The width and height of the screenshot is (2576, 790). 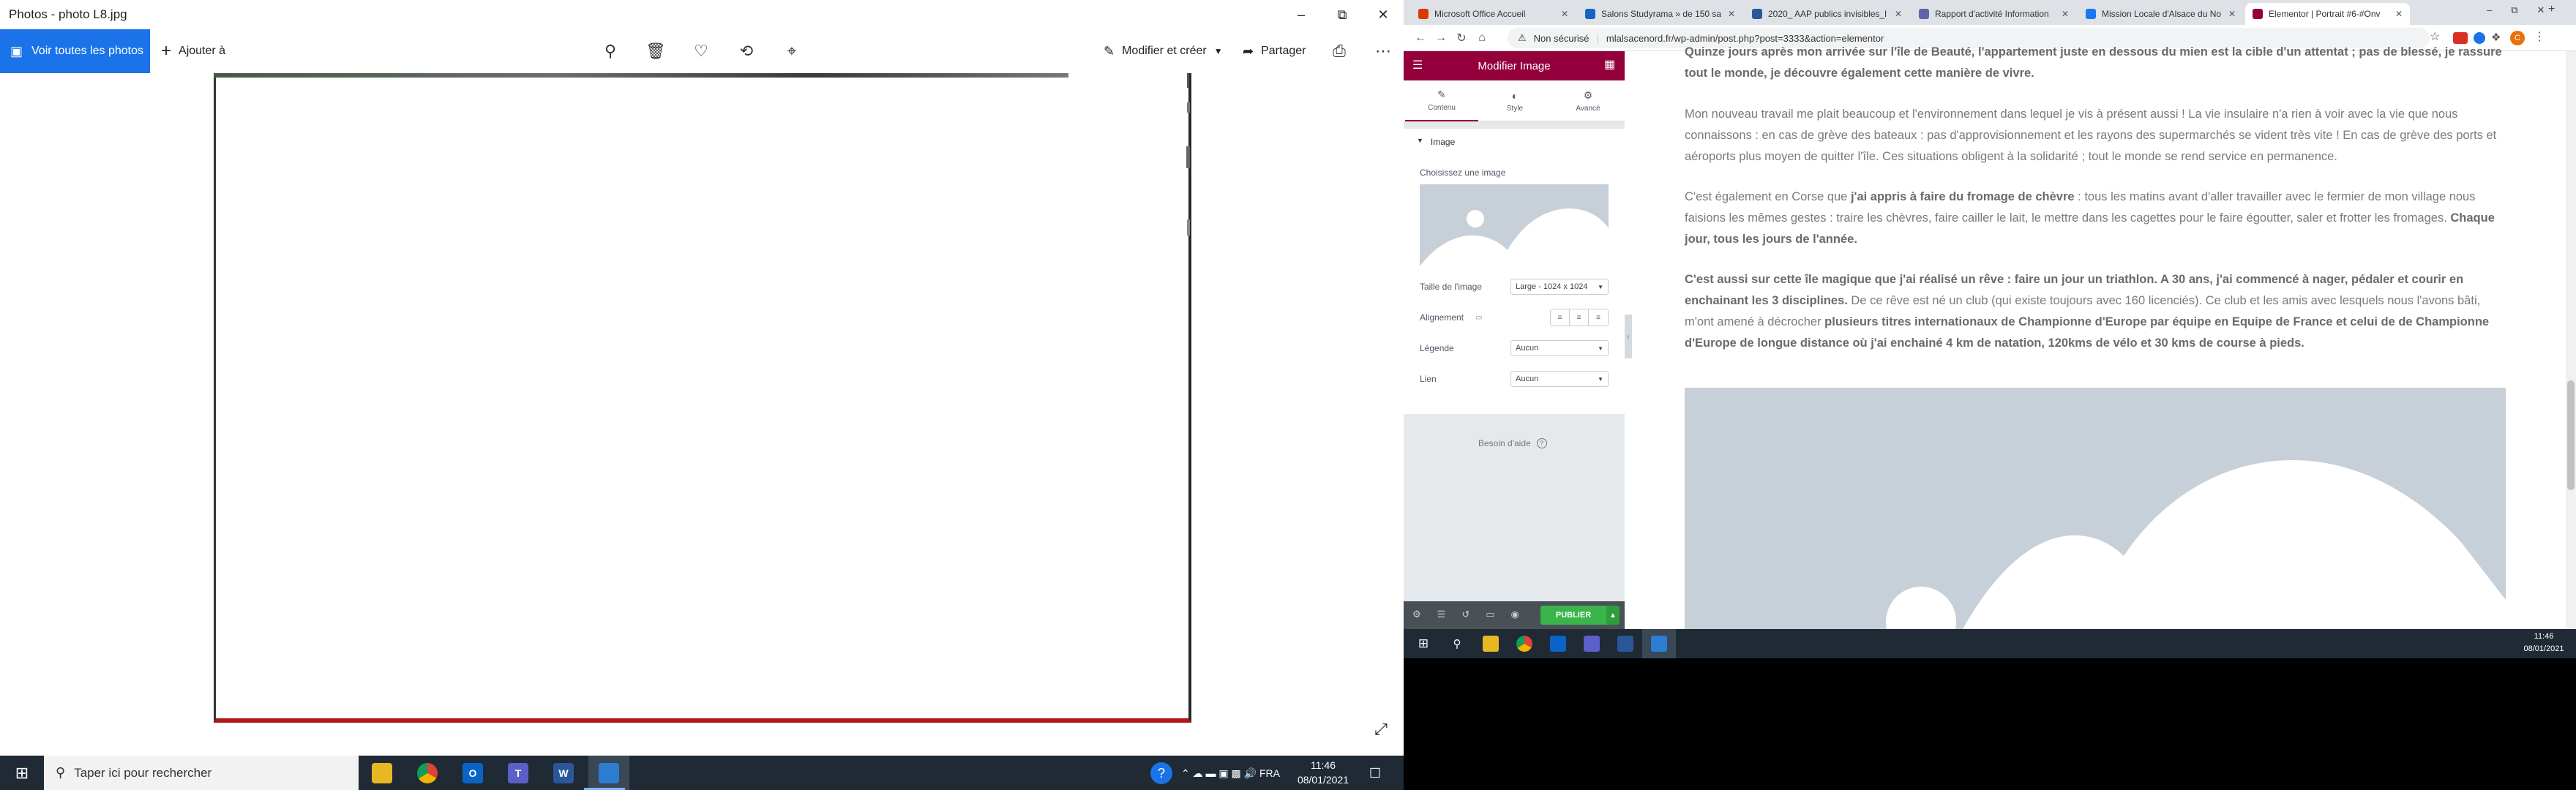 I want to click on help-icon: ?, so click(x=1161, y=773).